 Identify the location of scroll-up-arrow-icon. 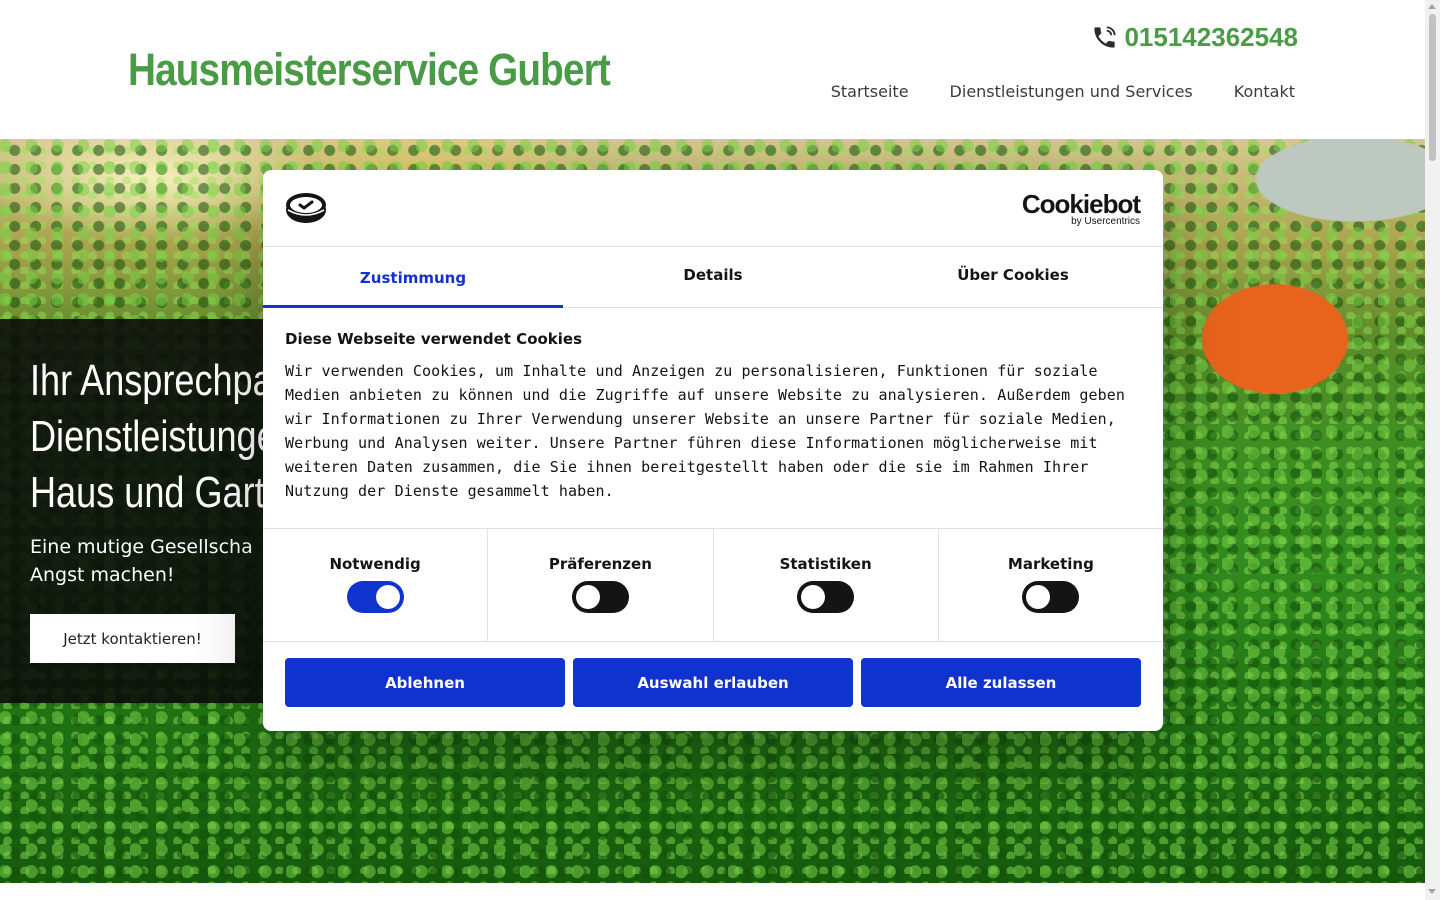
(1432, 6).